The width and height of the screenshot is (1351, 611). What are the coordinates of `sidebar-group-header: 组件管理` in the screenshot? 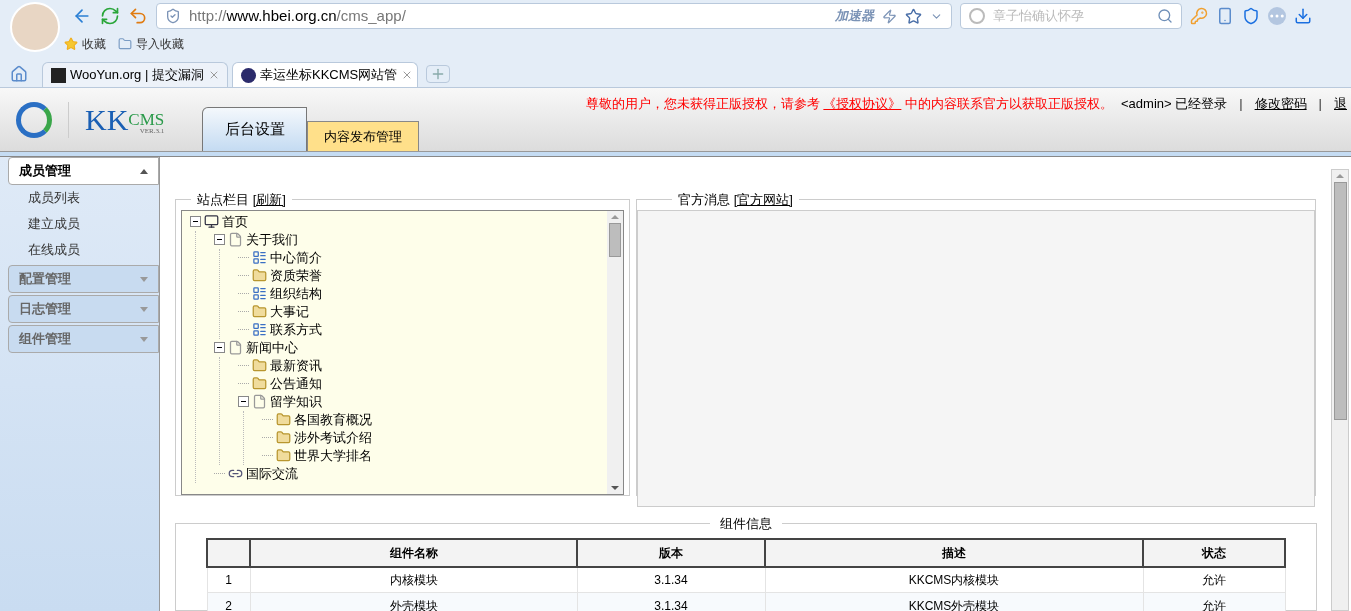 It's located at (83, 339).